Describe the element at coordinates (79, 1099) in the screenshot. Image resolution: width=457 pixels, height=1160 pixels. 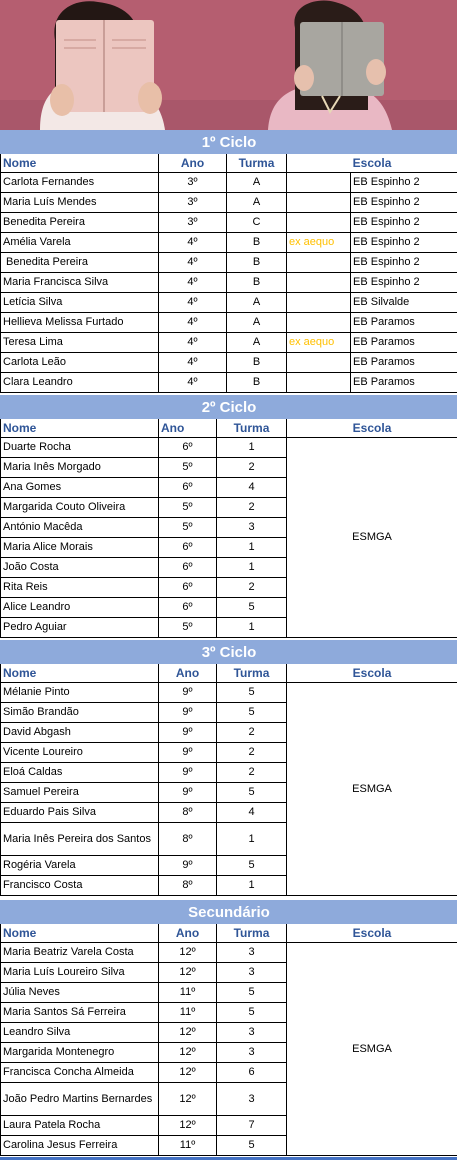
I see `nome-cell: João Pedro Martins Bernardes` at that location.